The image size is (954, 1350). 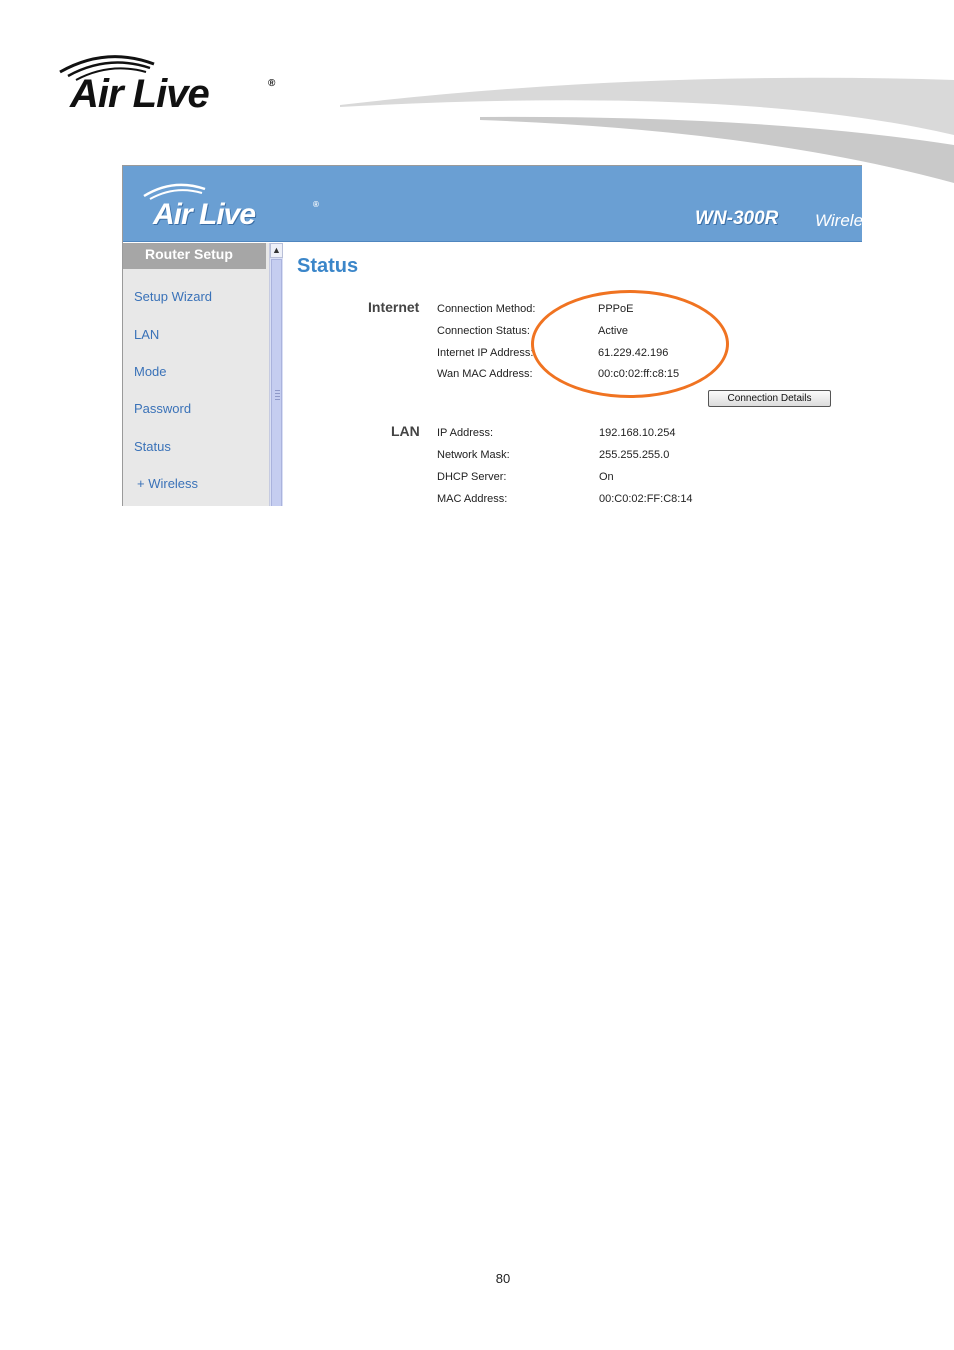 I want to click on network-mask-label: Network Mask:, so click(x=473, y=455).